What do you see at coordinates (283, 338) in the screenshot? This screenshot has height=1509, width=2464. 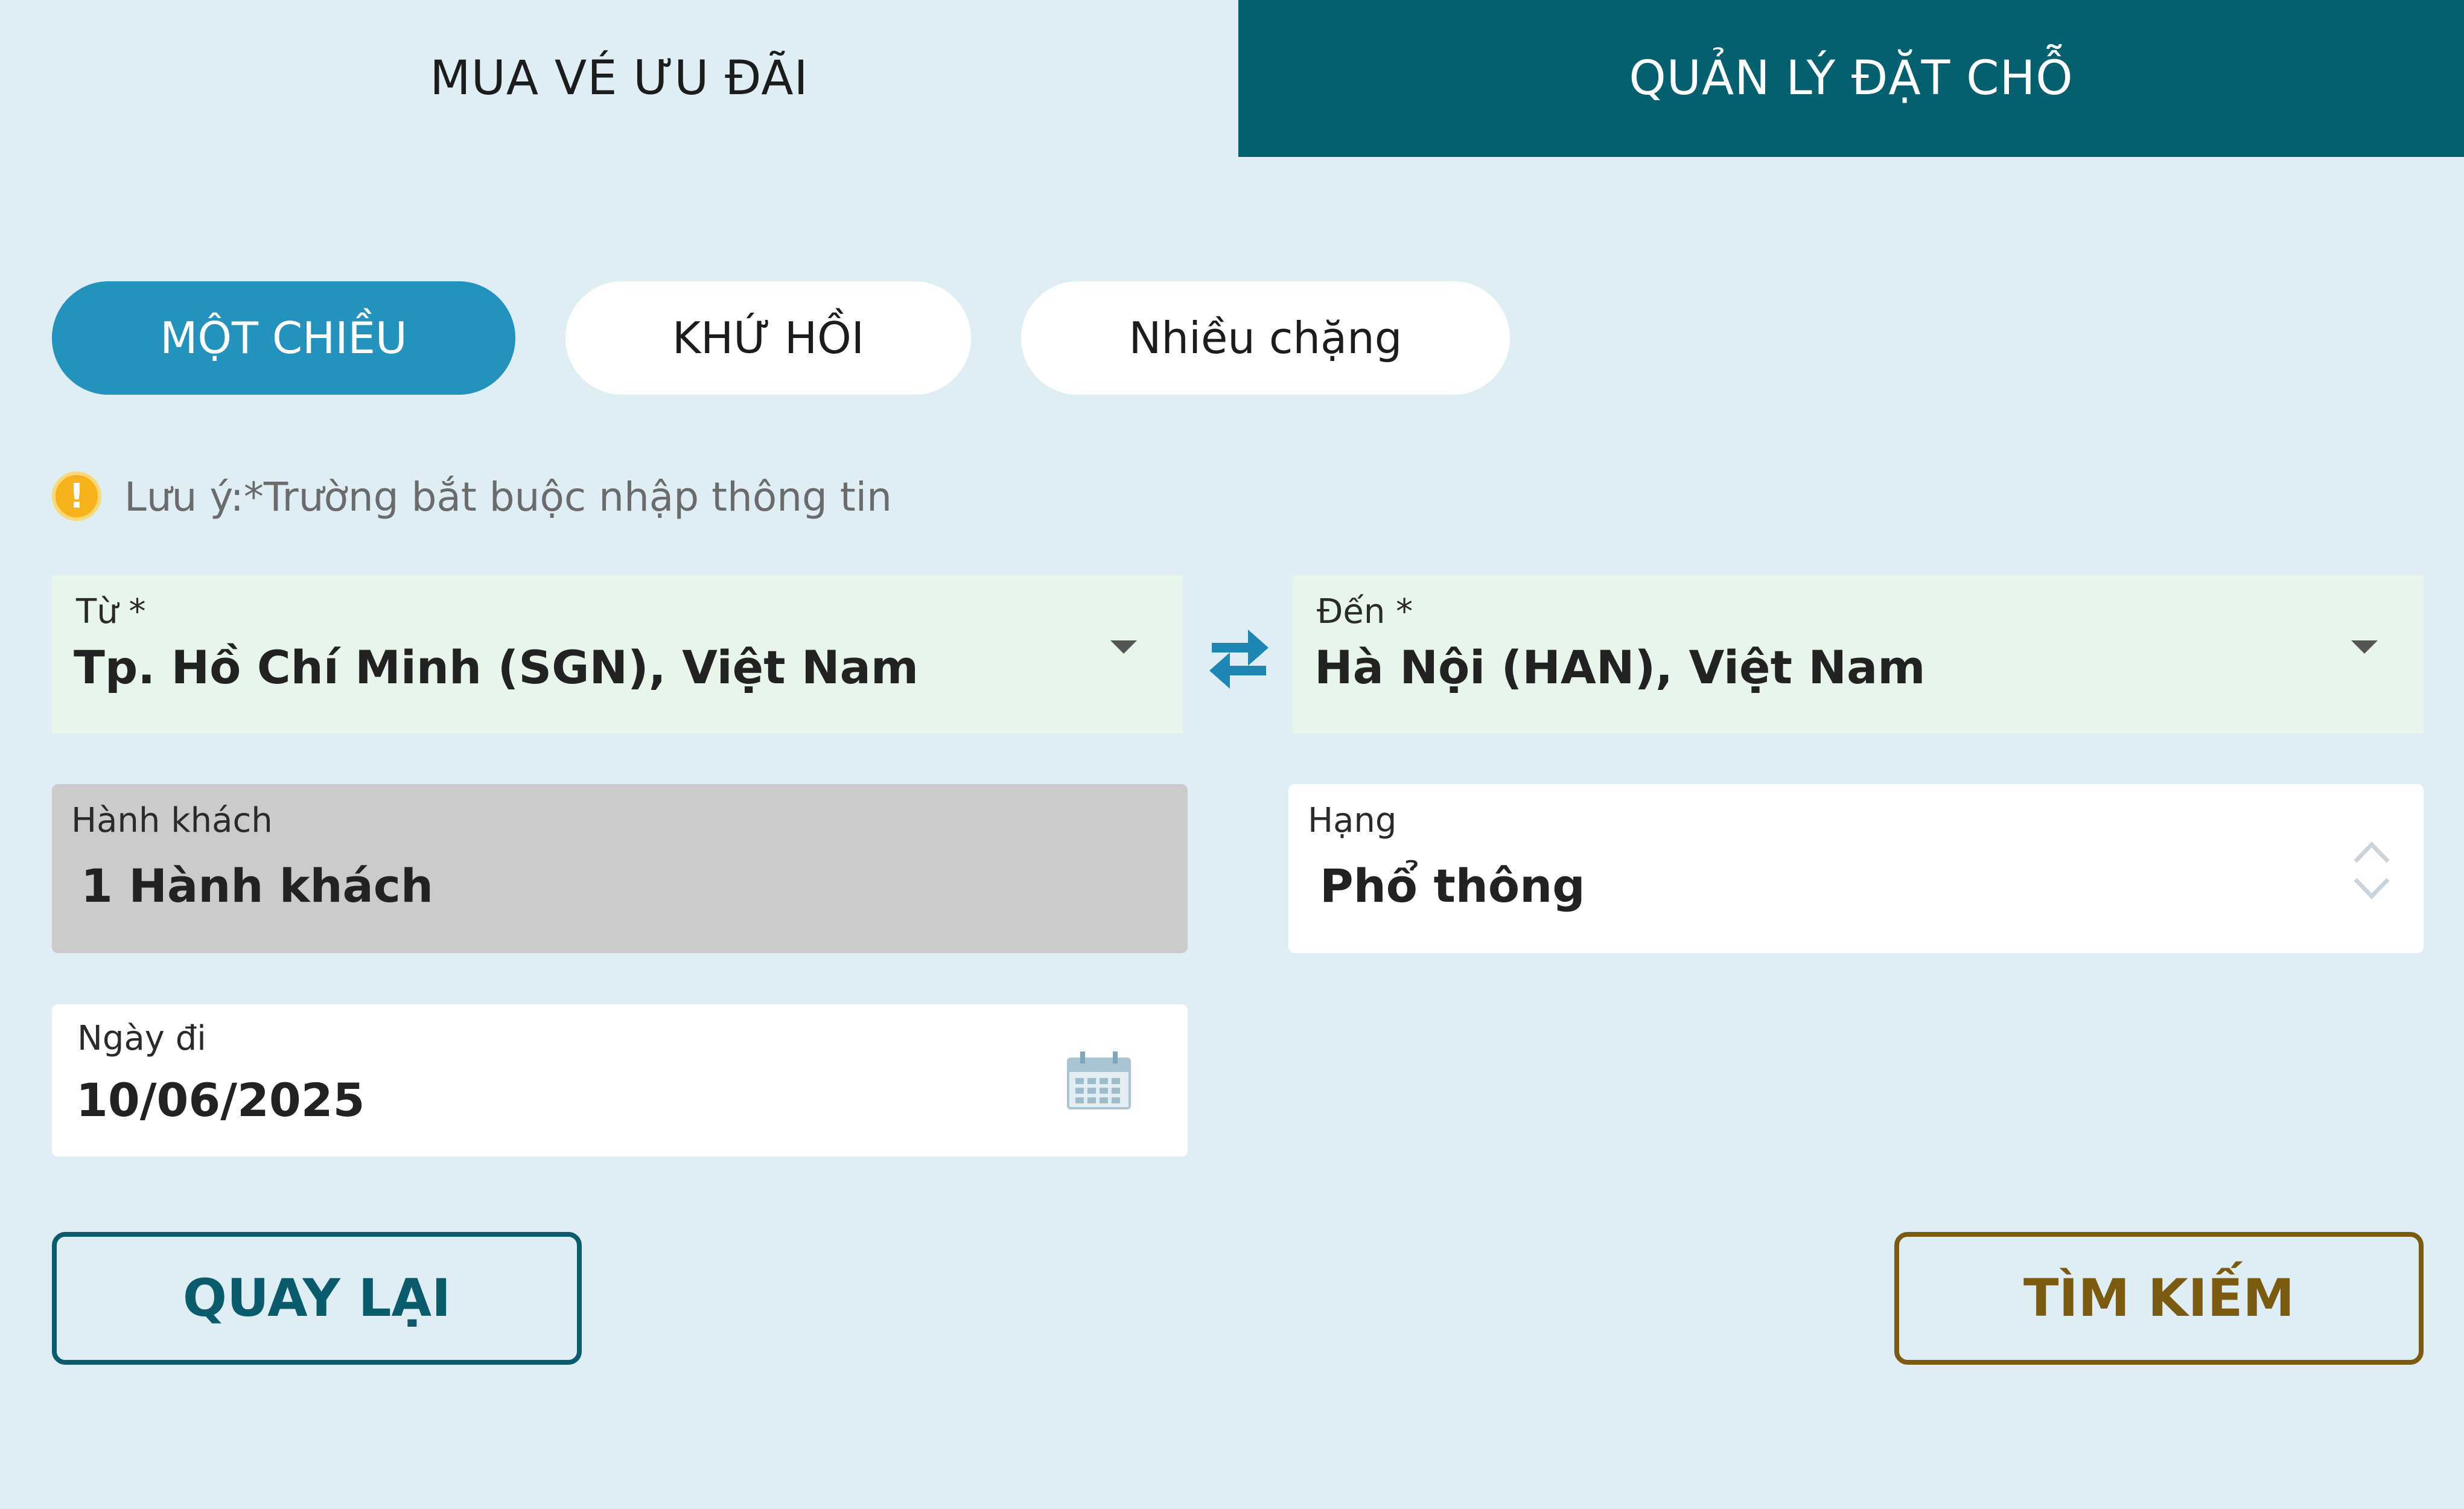 I see `trip-type-one-way-button: MỘT CHIỀU` at bounding box center [283, 338].